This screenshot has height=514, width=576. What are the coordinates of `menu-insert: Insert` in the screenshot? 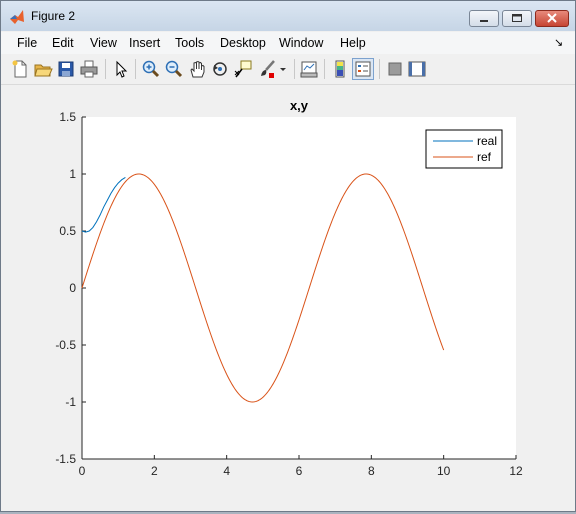 It's located at (144, 43).